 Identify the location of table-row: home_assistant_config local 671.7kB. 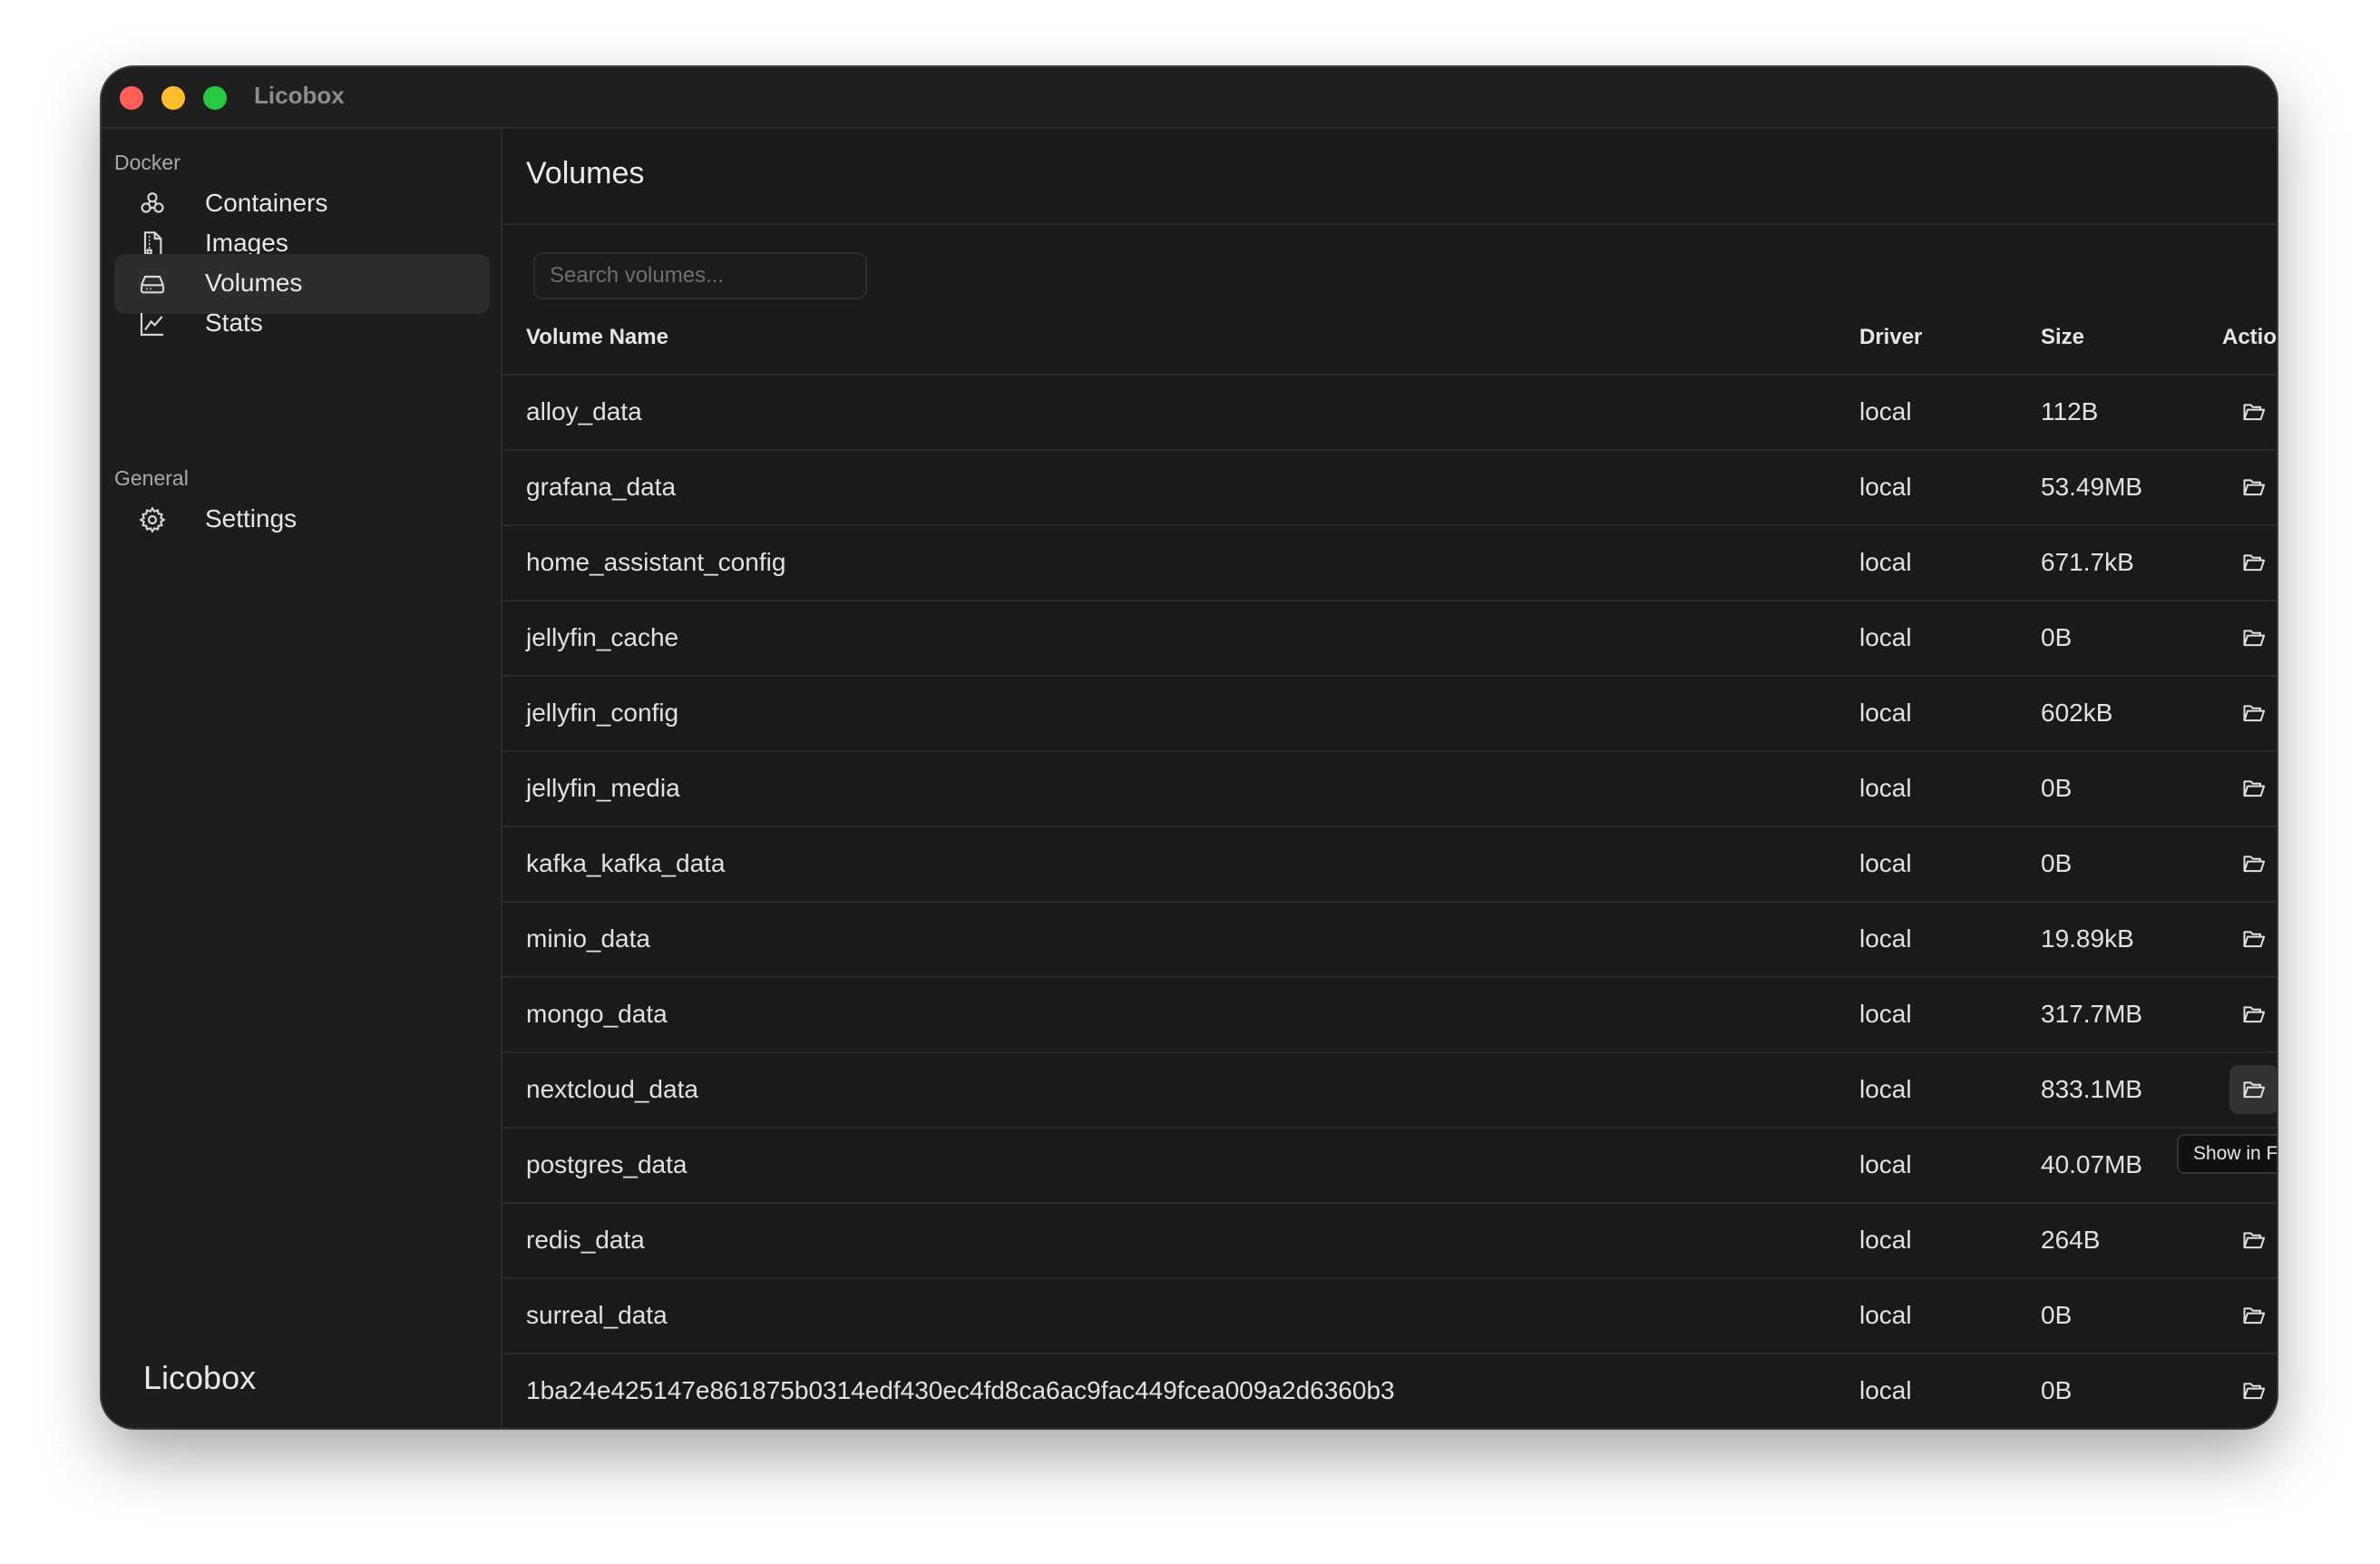
(1389, 562).